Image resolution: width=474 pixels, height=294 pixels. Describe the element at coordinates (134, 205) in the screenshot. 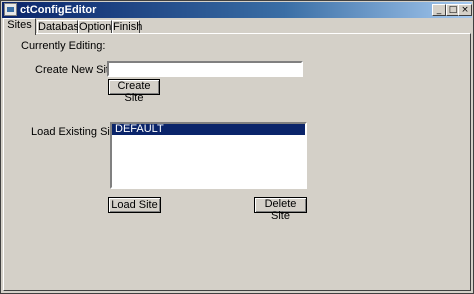

I see `load-site-button: Load Site` at that location.